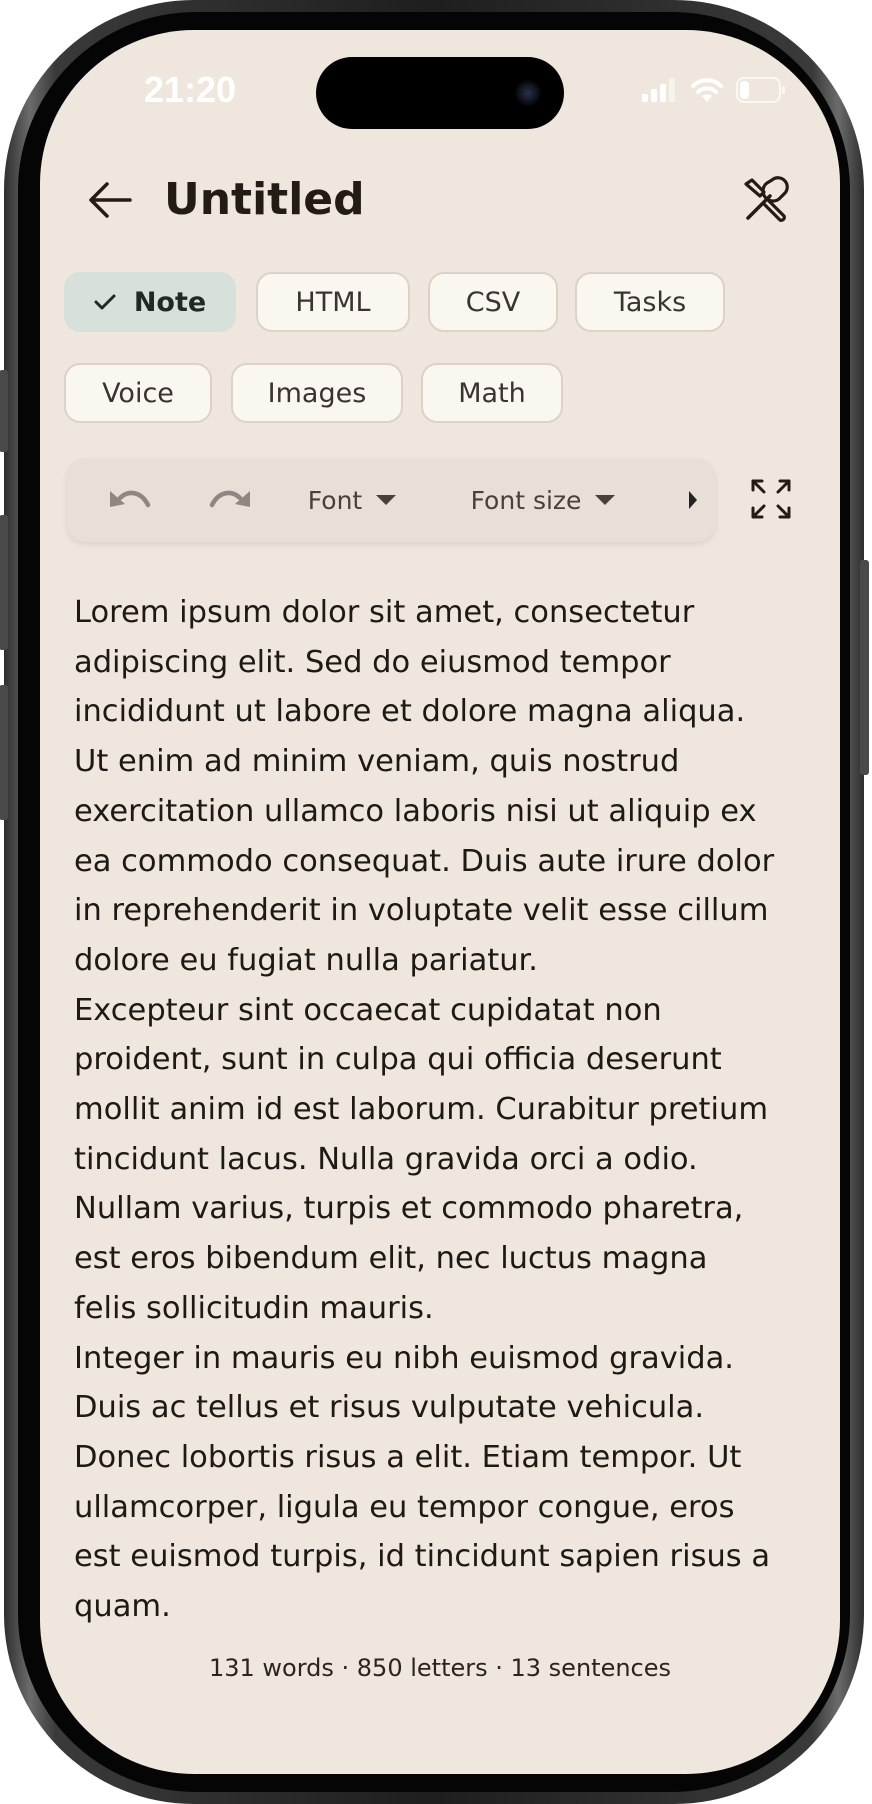 The image size is (872, 1804). Describe the element at coordinates (335, 500) in the screenshot. I see `font-dropdown-label: Font` at that location.